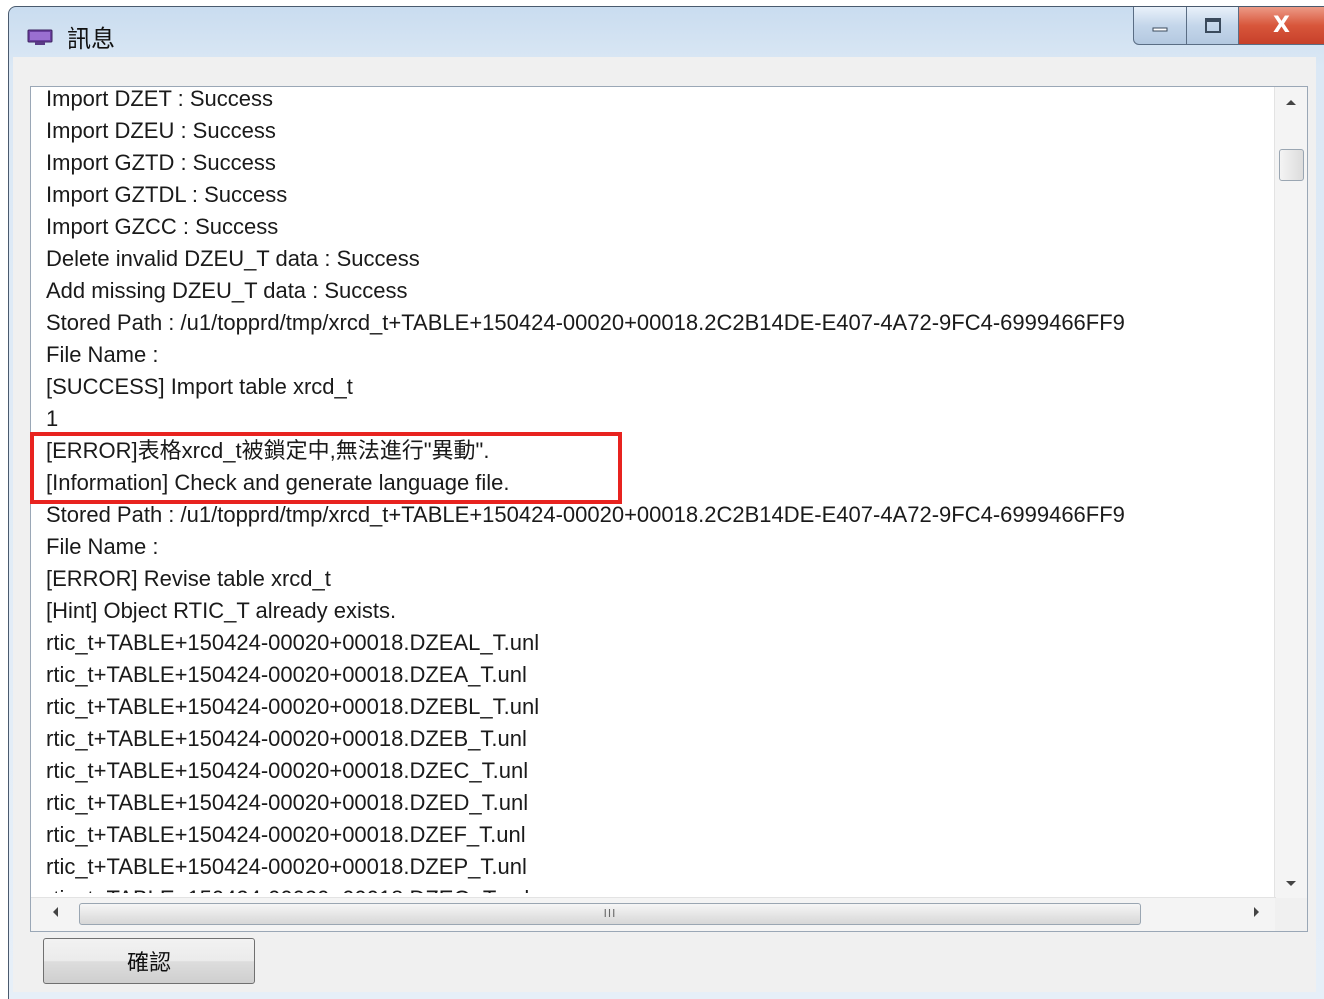 The width and height of the screenshot is (1324, 999). I want to click on scroll-left-button, so click(55, 914).